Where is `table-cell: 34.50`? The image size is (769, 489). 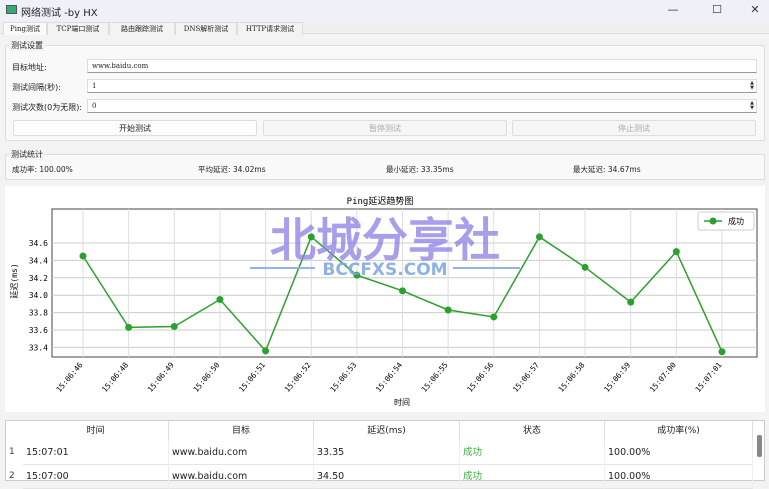
table-cell: 34.50 is located at coordinates (387, 477).